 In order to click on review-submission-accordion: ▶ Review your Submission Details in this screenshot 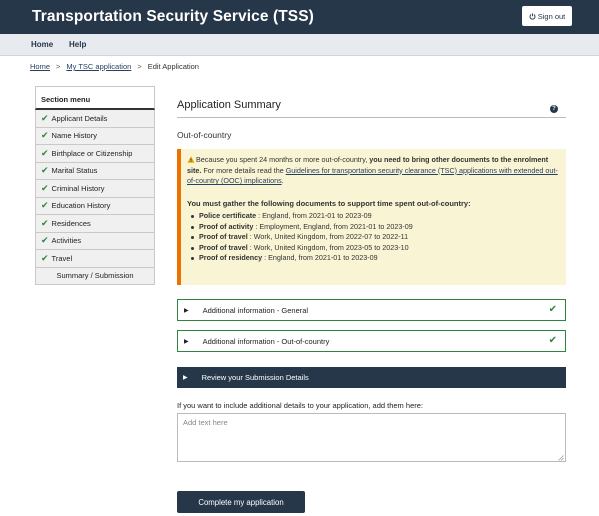, I will do `click(371, 377)`.